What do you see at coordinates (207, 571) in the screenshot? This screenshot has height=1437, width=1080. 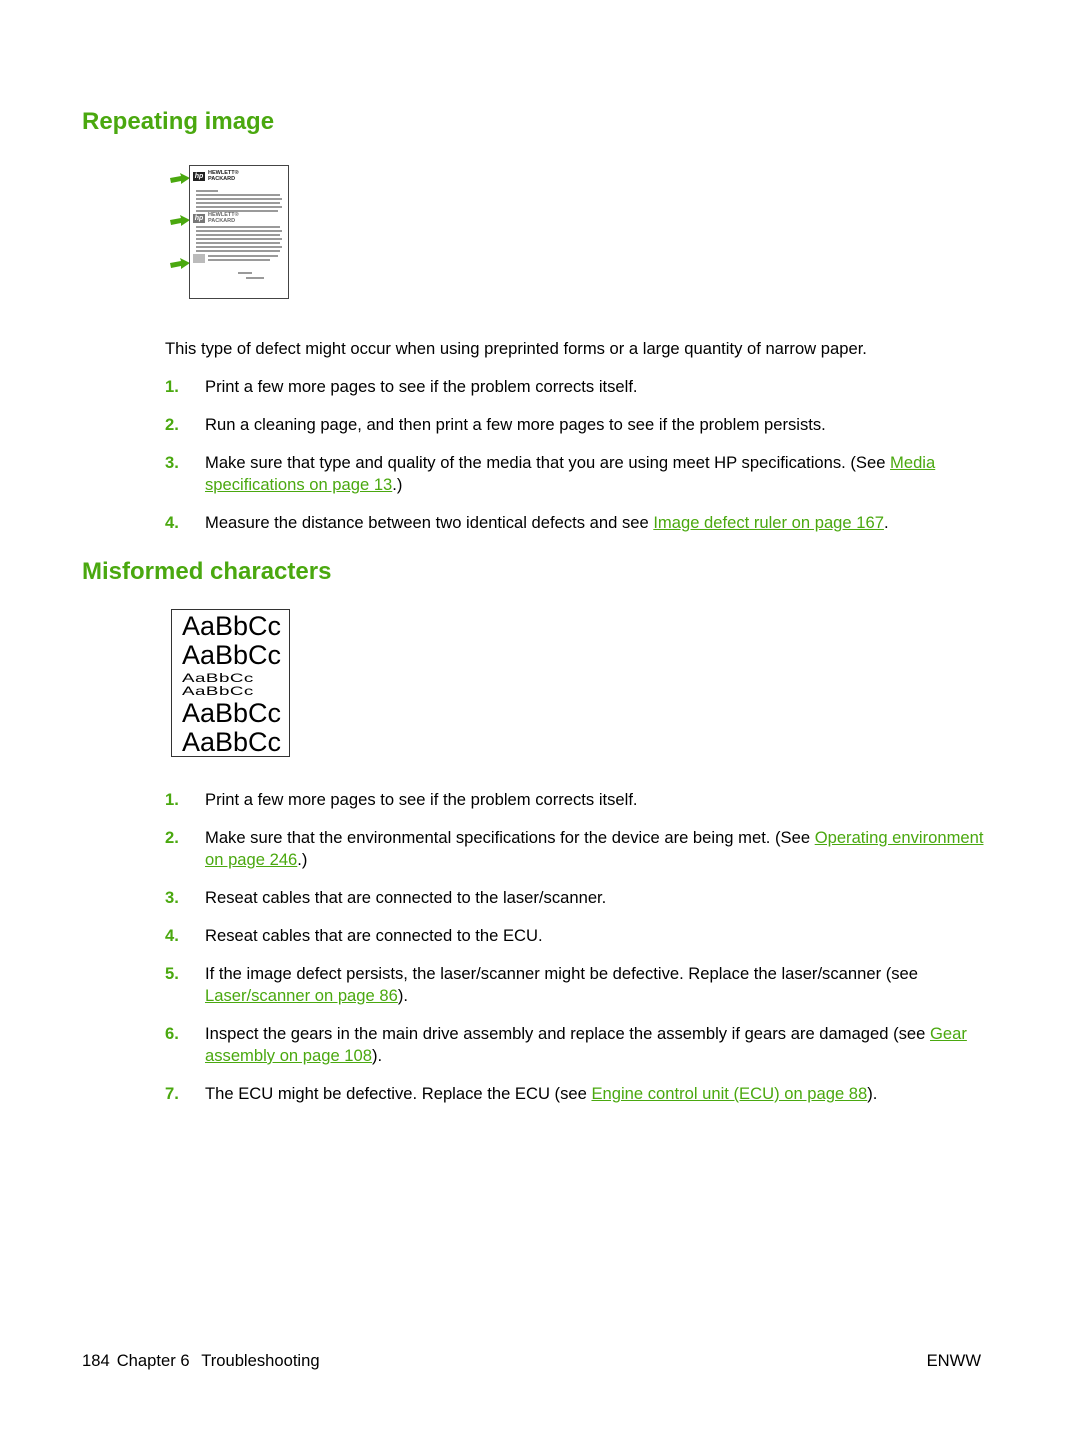 I see `section-heading-misformed-characters: Misformed characters` at bounding box center [207, 571].